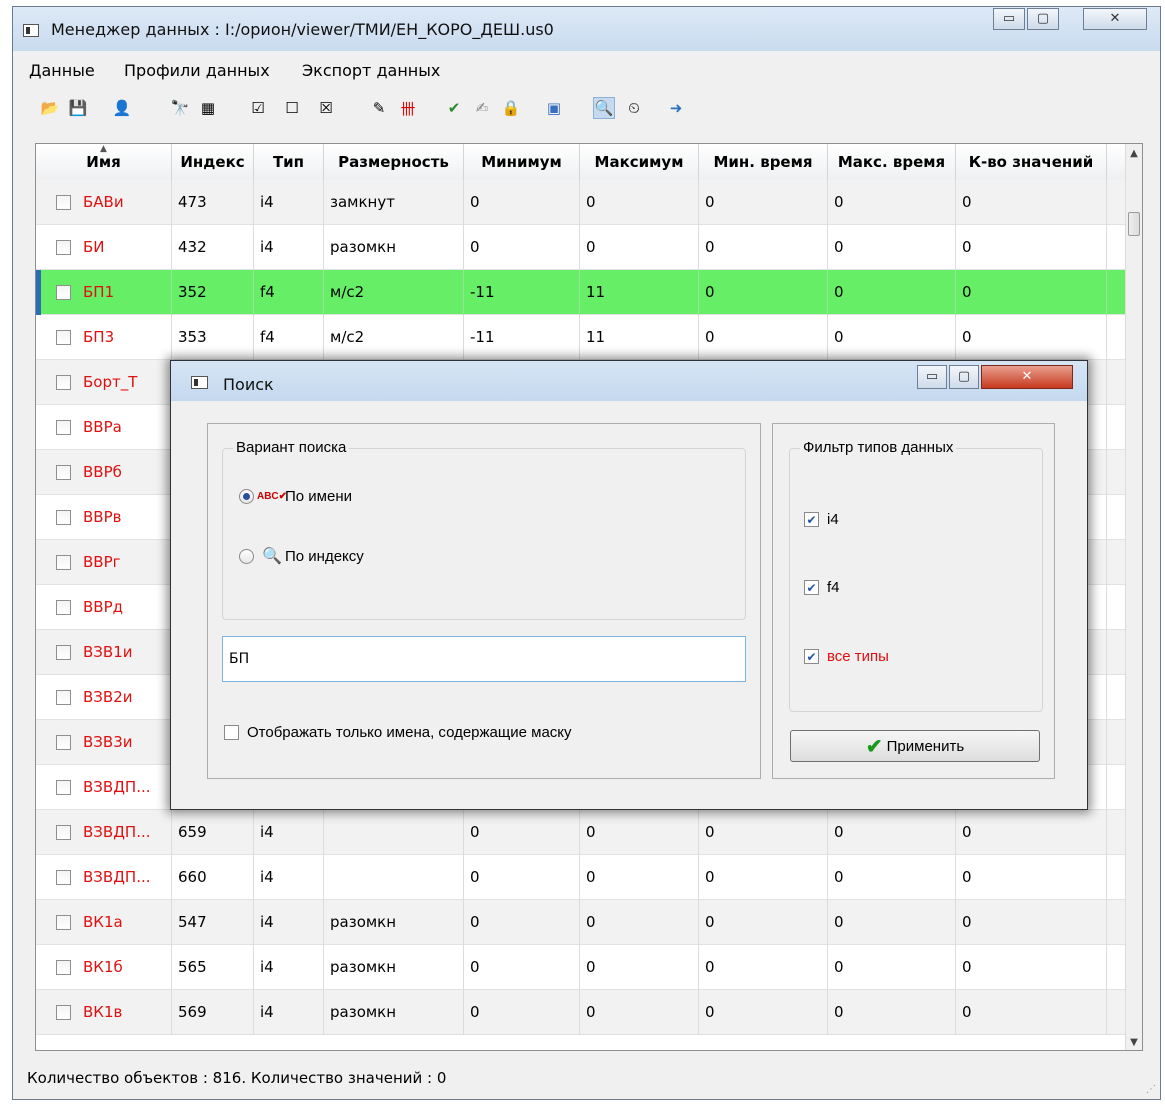 The height and width of the screenshot is (1106, 1165). Describe the element at coordinates (62, 70) in the screenshot. I see `menu-data: Данные` at that location.